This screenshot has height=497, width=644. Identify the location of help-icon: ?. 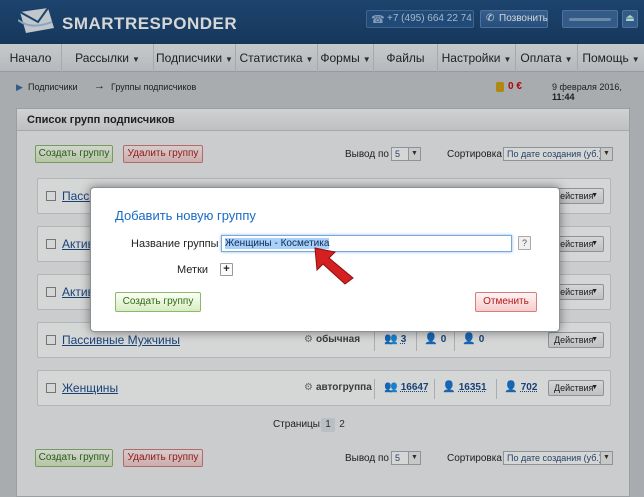
(524, 243).